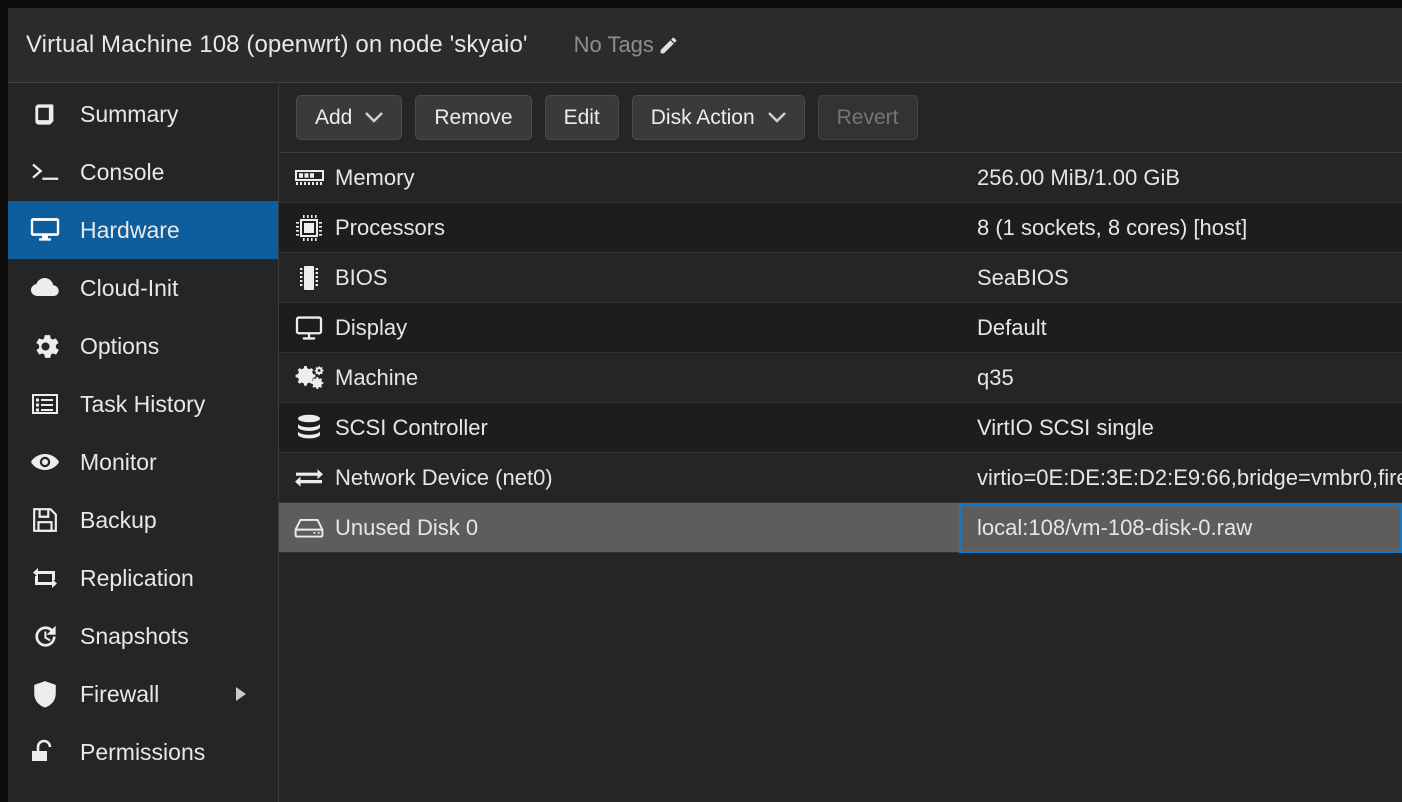 This screenshot has height=802, width=1402. I want to click on gears-icon, so click(307, 378).